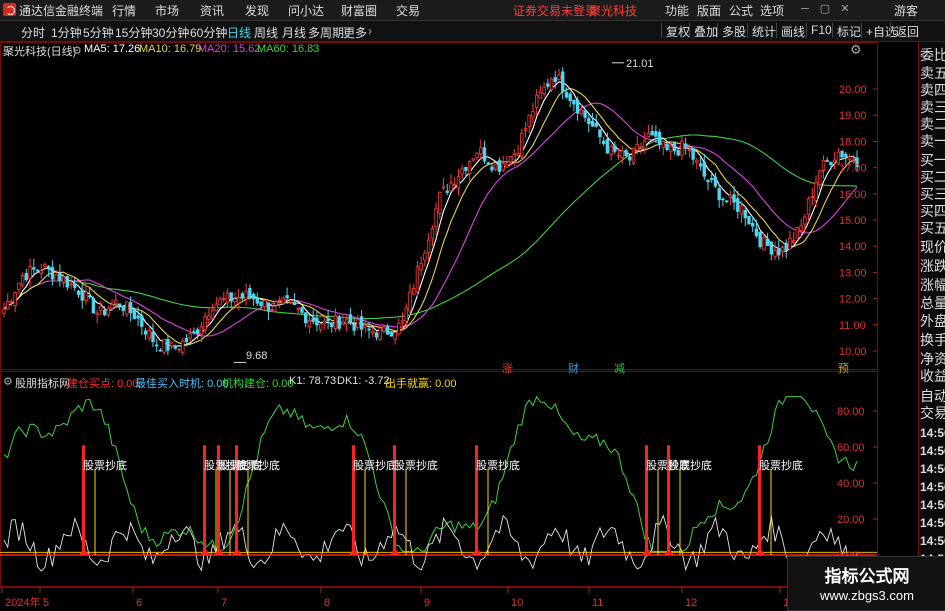 This screenshot has width=945, height=611. I want to click on period-30min: 30分钟, so click(170, 32).